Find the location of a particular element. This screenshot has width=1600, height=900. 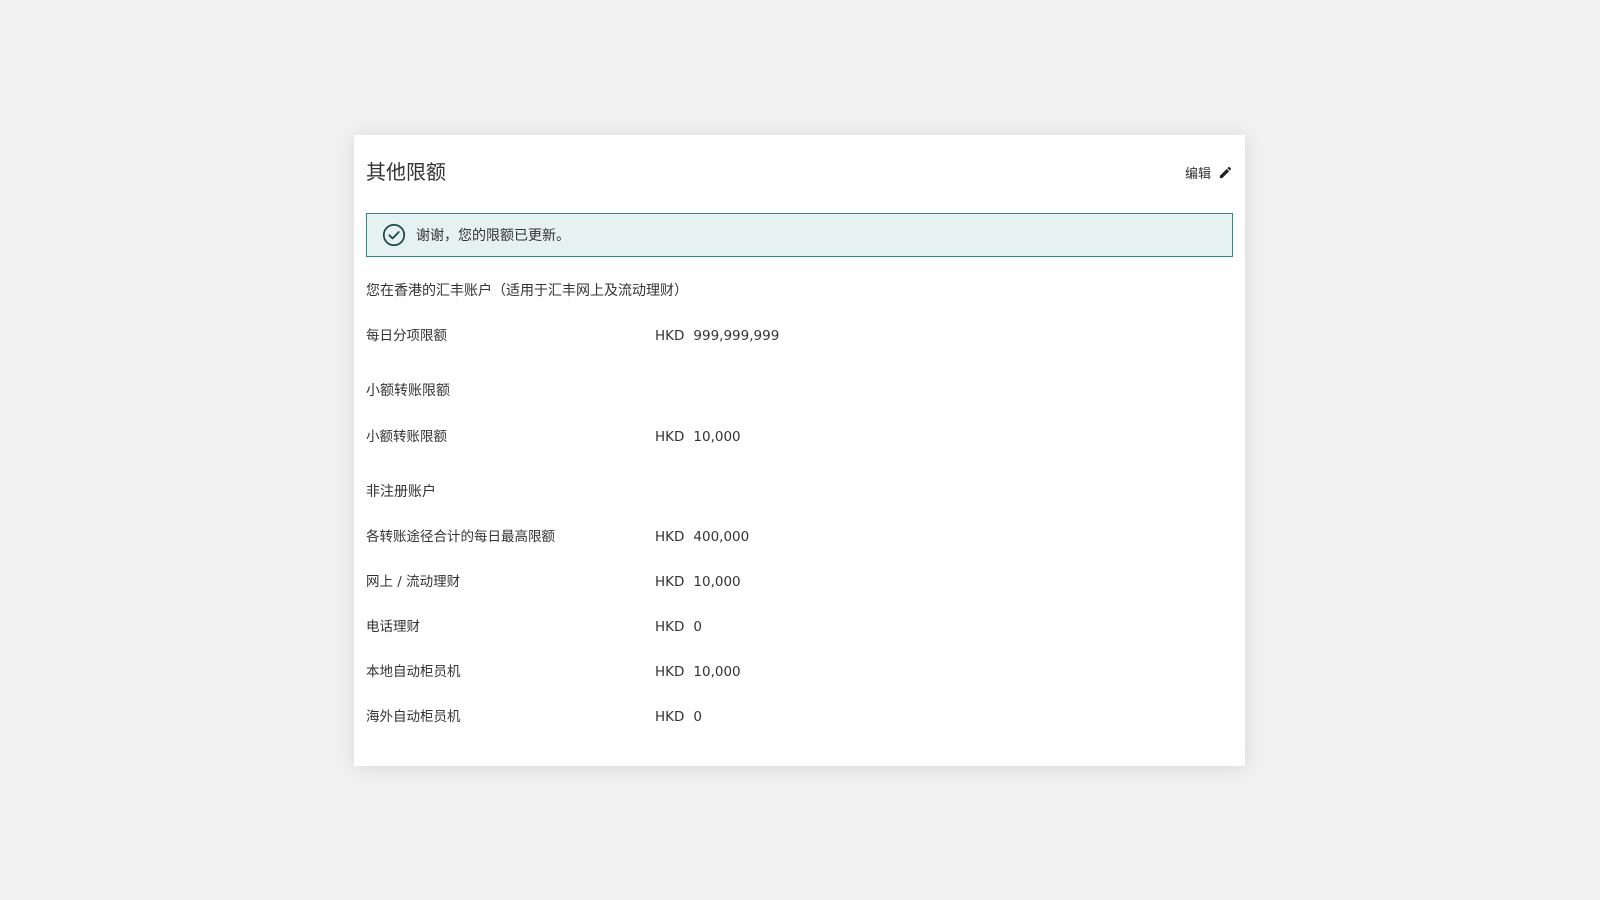

limit-row: 电话理财 HKD 0 is located at coordinates (799, 627).